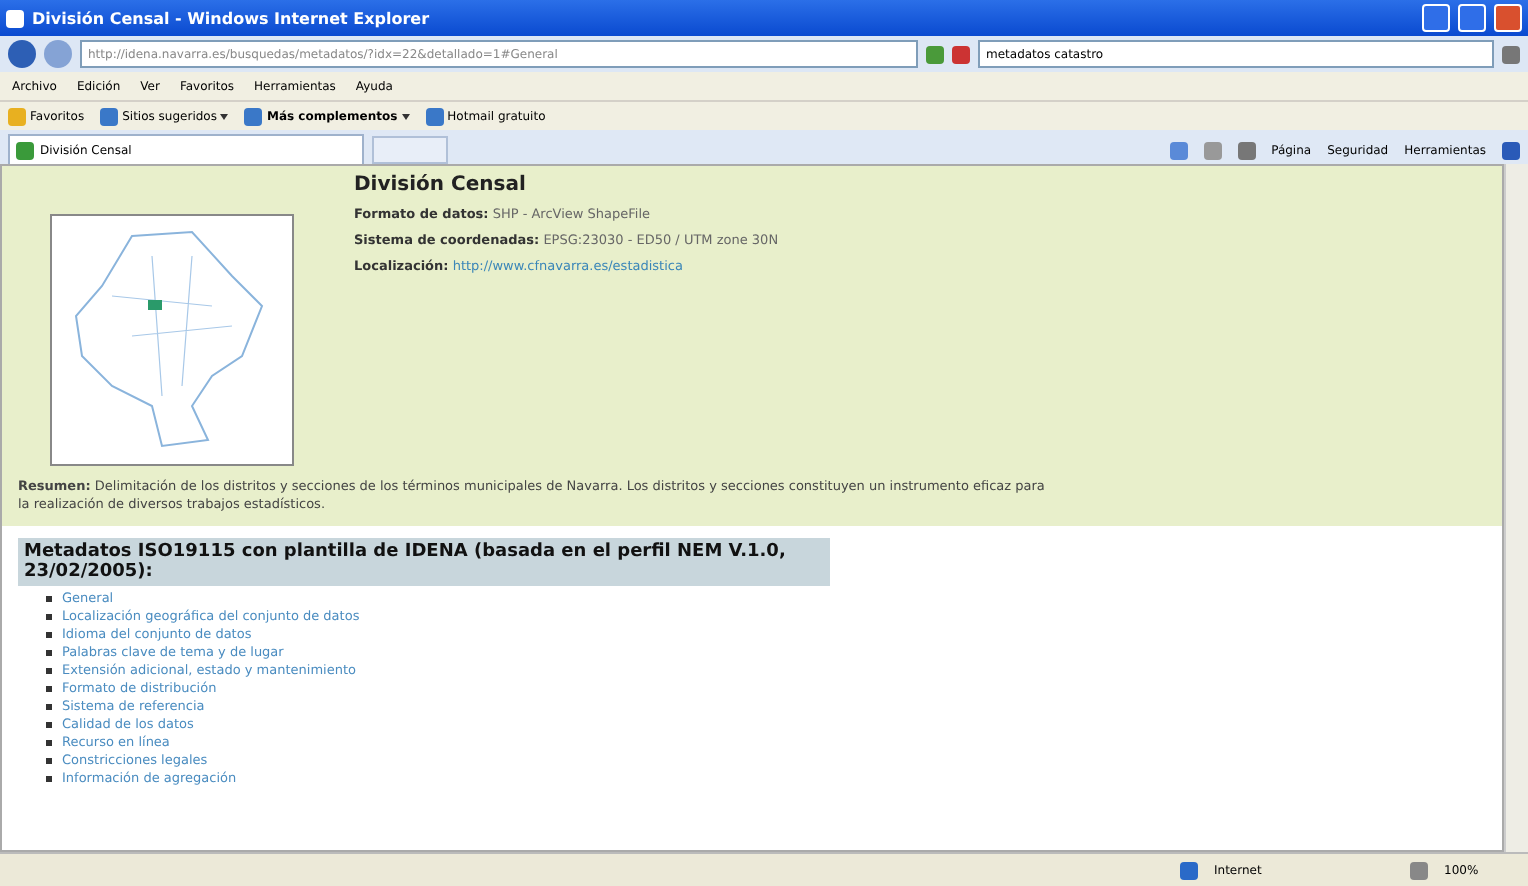  What do you see at coordinates (58, 54) in the screenshot?
I see `forward-button` at bounding box center [58, 54].